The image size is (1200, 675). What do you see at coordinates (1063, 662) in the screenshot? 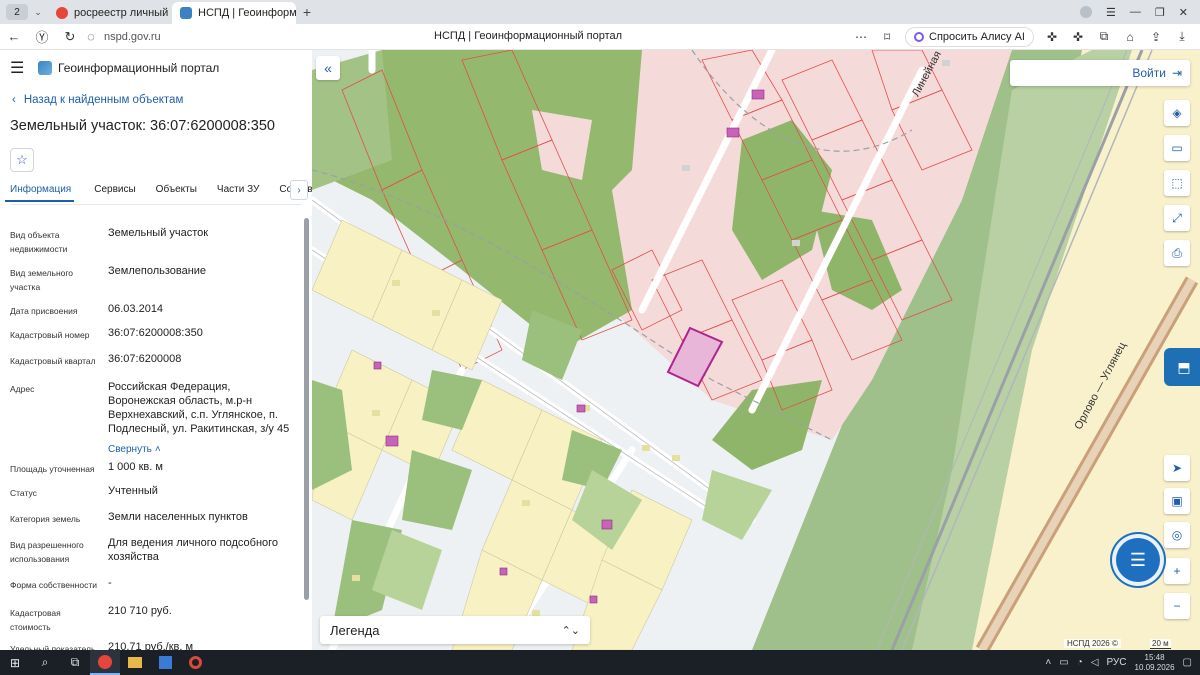
I see `battery-icon: ▭` at bounding box center [1063, 662].